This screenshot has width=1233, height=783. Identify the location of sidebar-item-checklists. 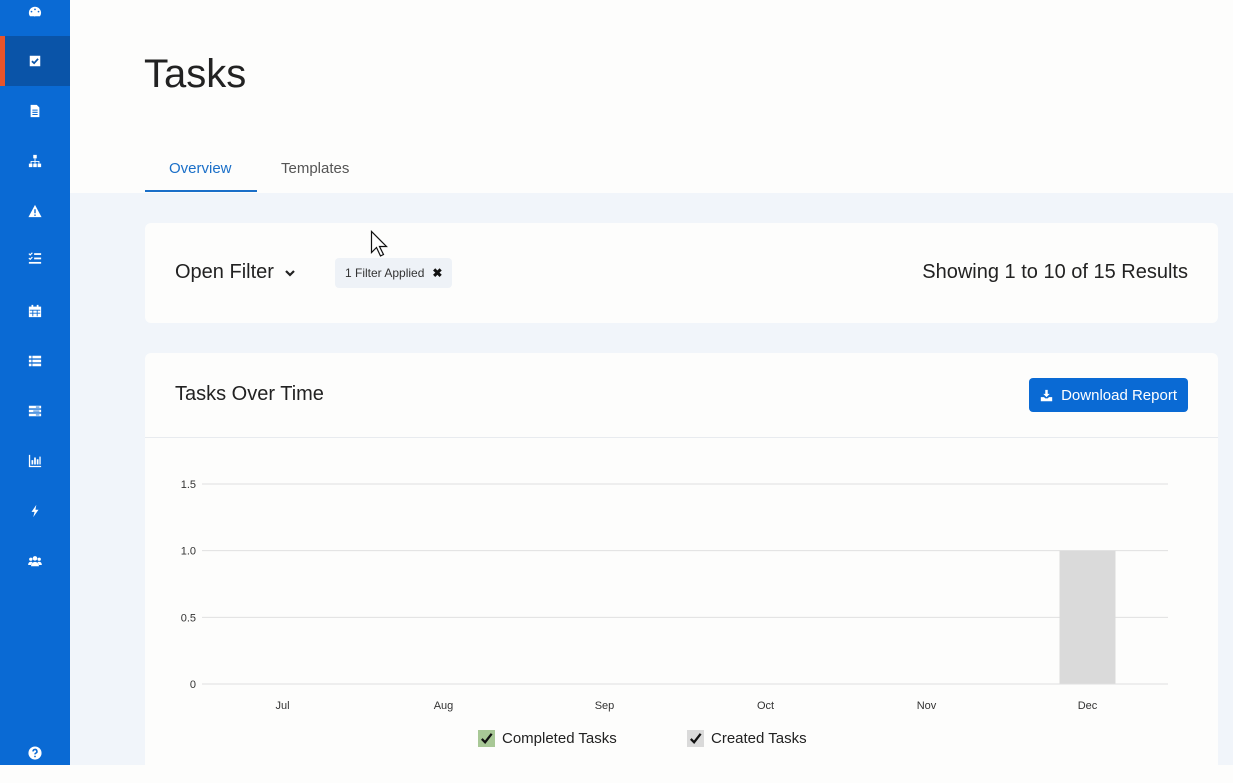
(35, 258).